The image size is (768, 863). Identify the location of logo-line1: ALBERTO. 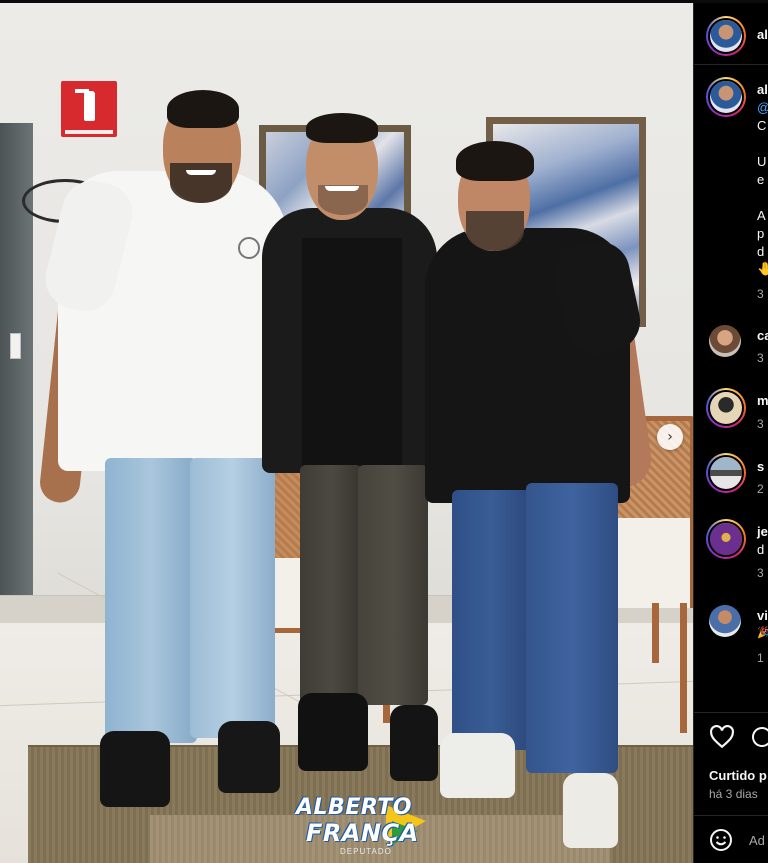
(354, 807).